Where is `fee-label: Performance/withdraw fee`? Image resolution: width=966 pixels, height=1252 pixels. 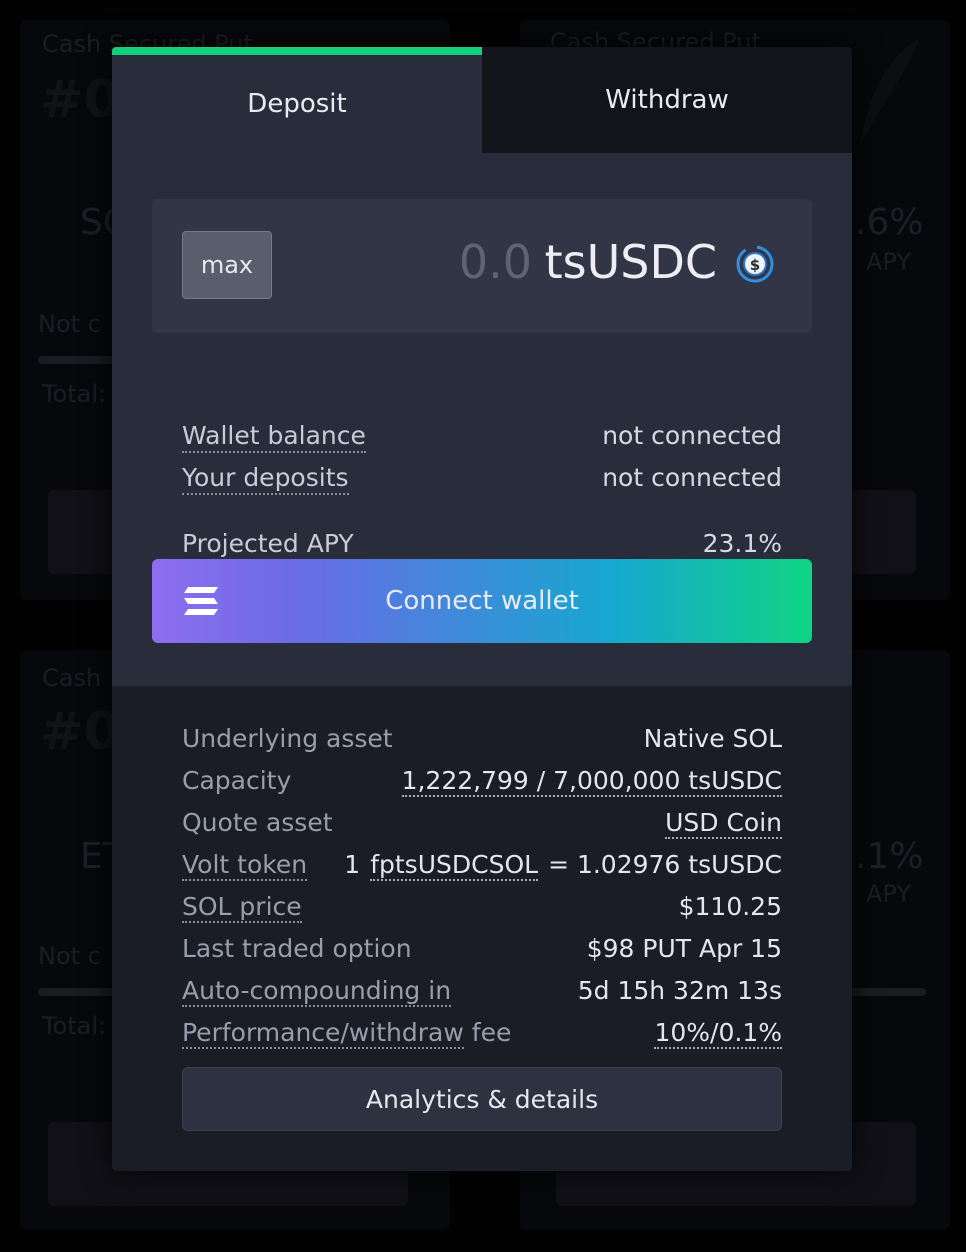 fee-label: Performance/withdraw fee is located at coordinates (346, 1033).